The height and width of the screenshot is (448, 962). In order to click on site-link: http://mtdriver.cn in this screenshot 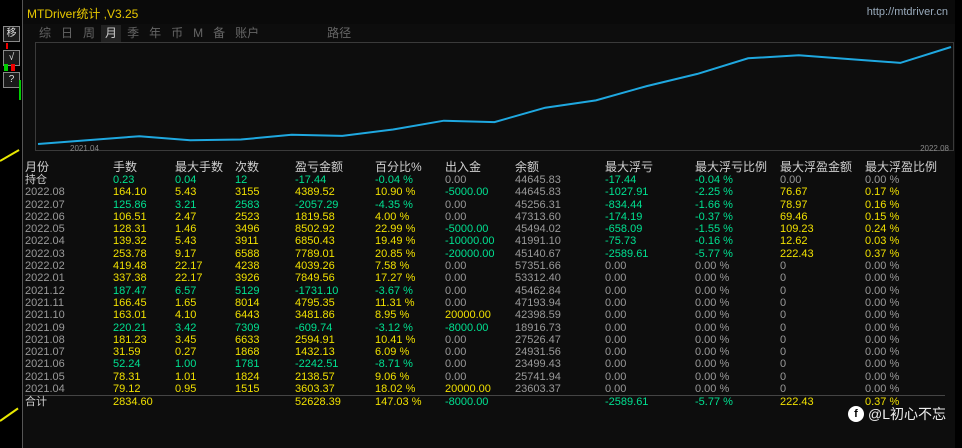, I will do `click(907, 12)`.